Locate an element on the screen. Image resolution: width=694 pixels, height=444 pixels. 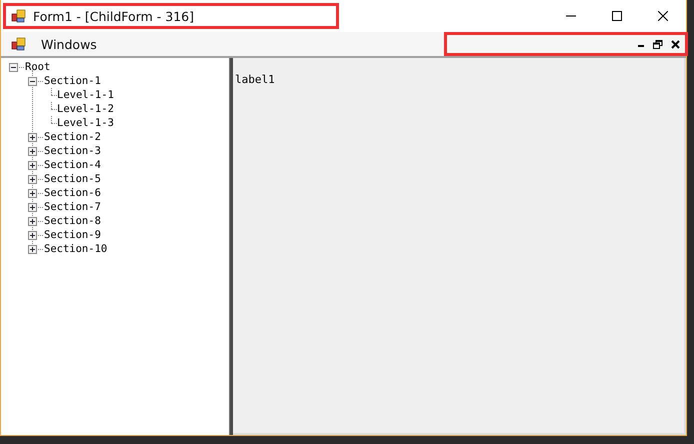
tree-item: Section-3 is located at coordinates (72, 151).